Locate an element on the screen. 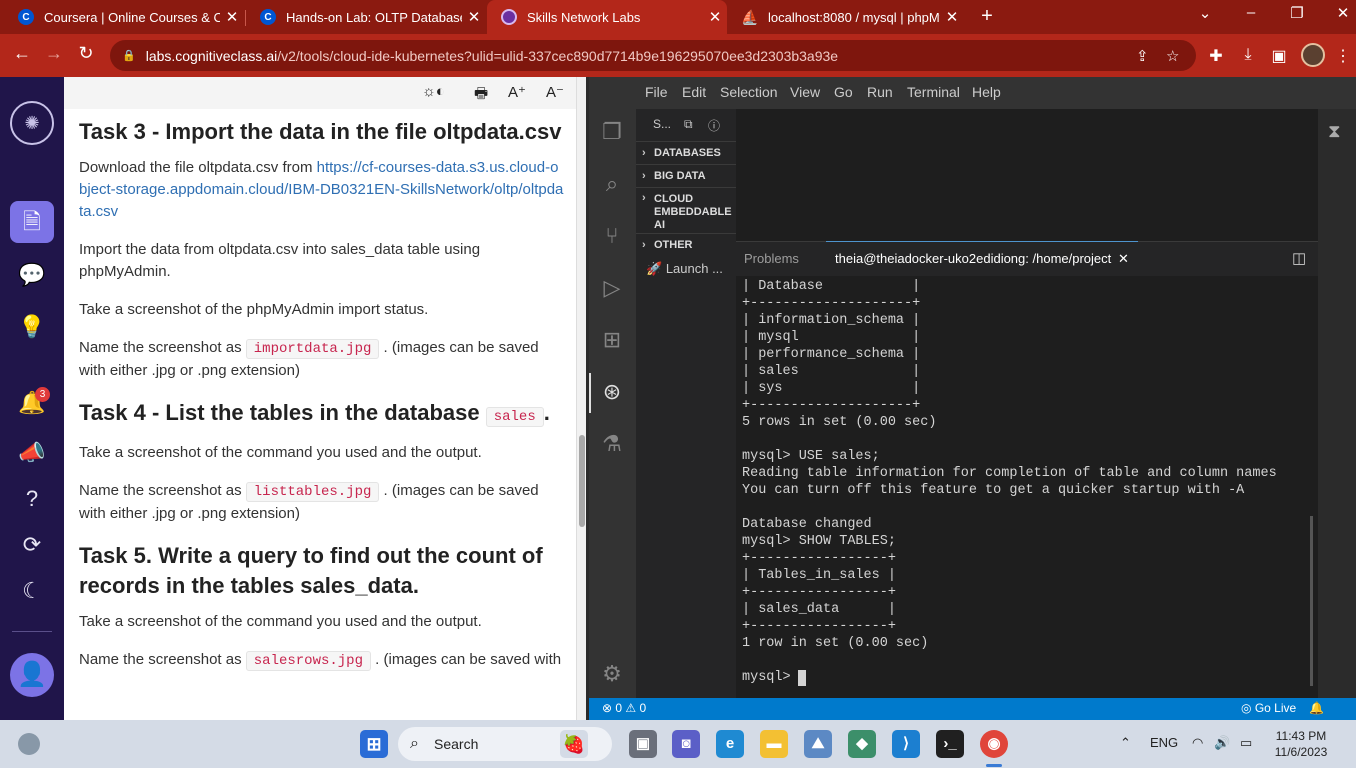 This screenshot has width=1356, height=768. wifi-icon: ◠ is located at coordinates (1197, 743).